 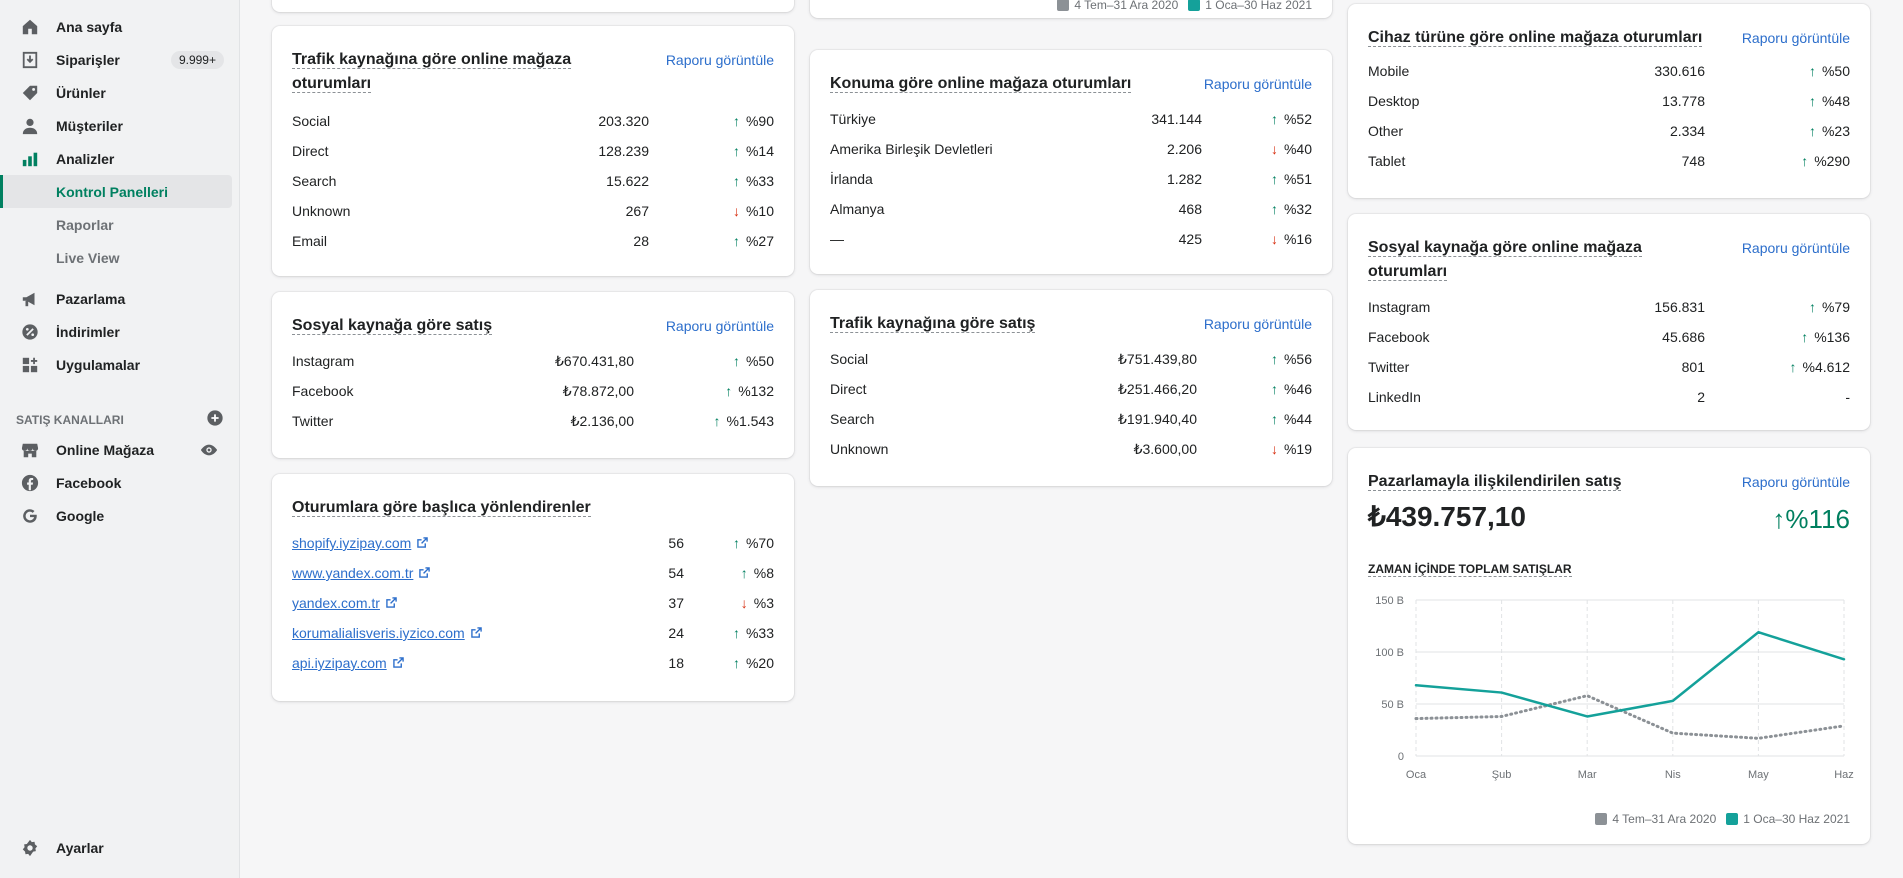 What do you see at coordinates (1394, 397) in the screenshot?
I see `row-label: LinkedIn` at bounding box center [1394, 397].